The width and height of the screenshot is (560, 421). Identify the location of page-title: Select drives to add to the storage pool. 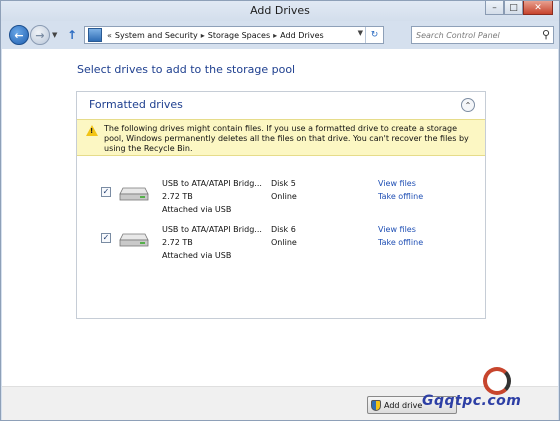
(186, 69).